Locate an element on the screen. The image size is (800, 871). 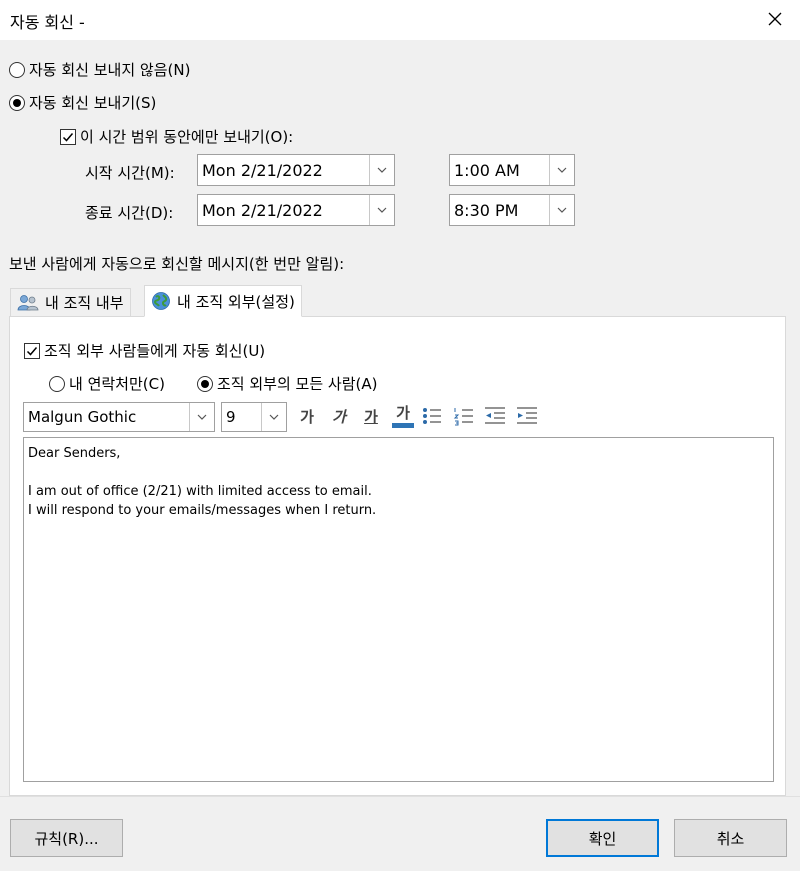
time-range-checkbox is located at coordinates (68, 136).